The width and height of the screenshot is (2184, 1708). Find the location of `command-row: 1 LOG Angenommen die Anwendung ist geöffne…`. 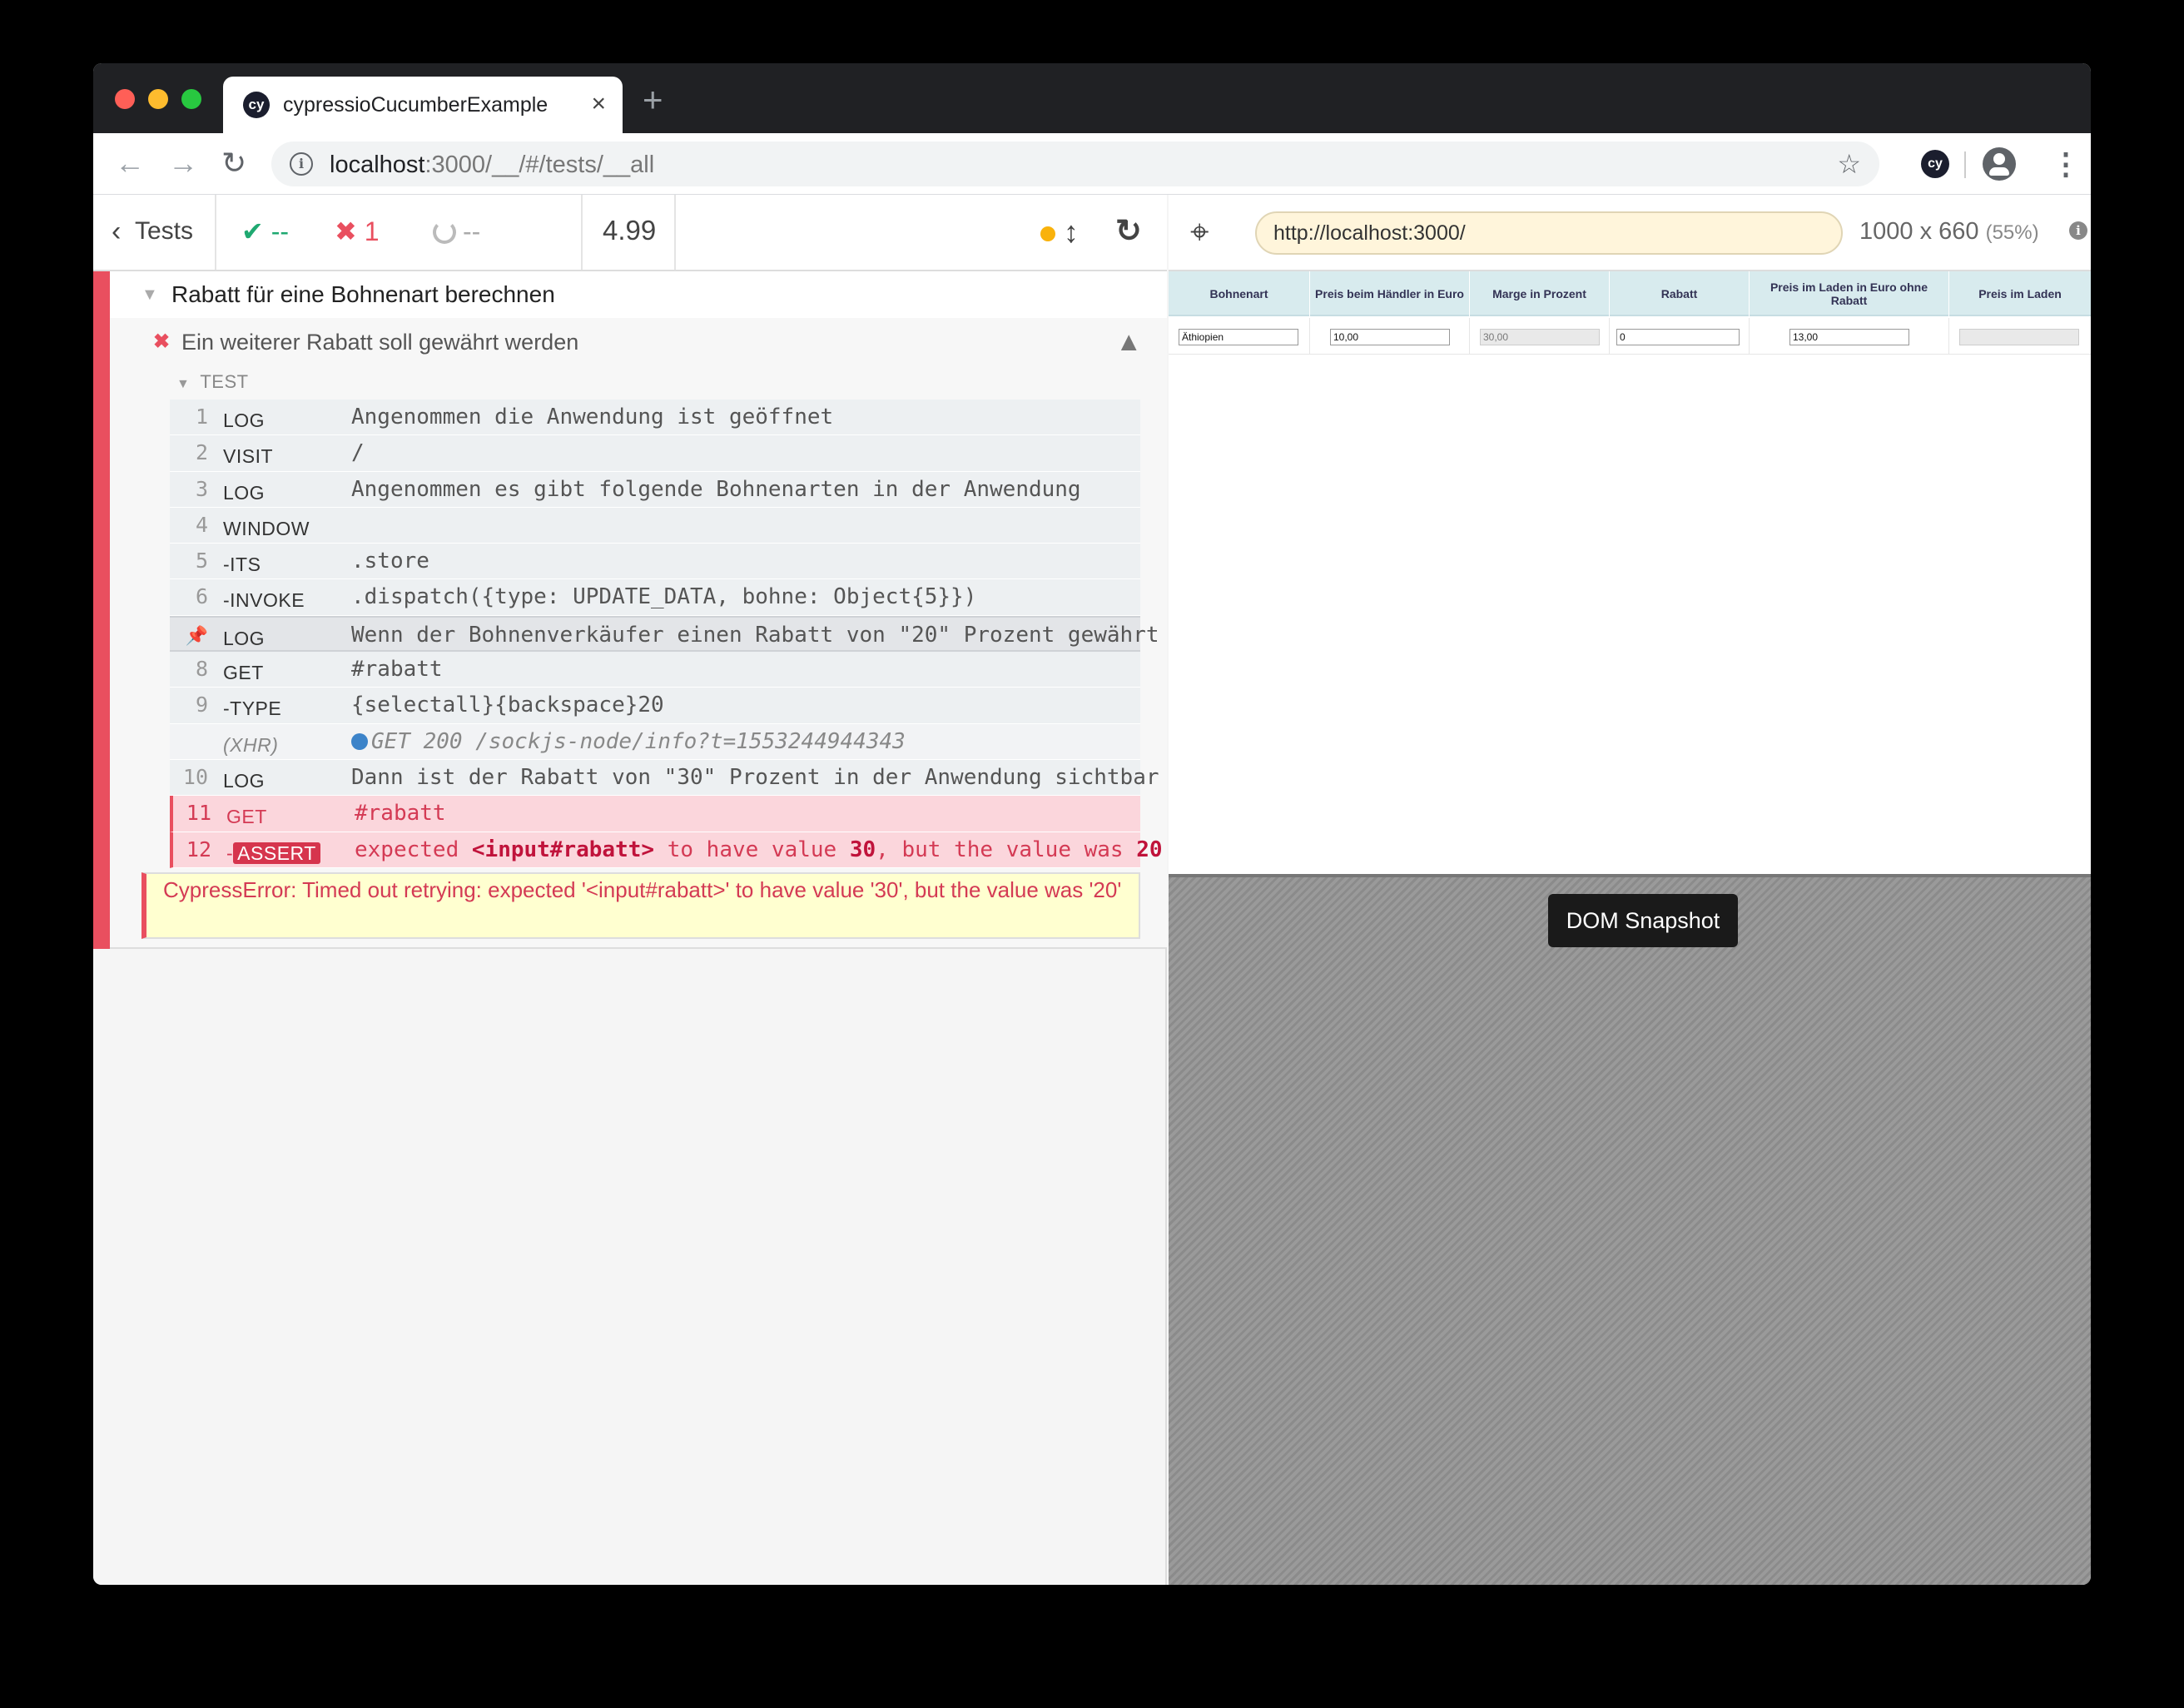

command-row: 1 LOG Angenommen die Anwendung ist geöffne… is located at coordinates (655, 418).